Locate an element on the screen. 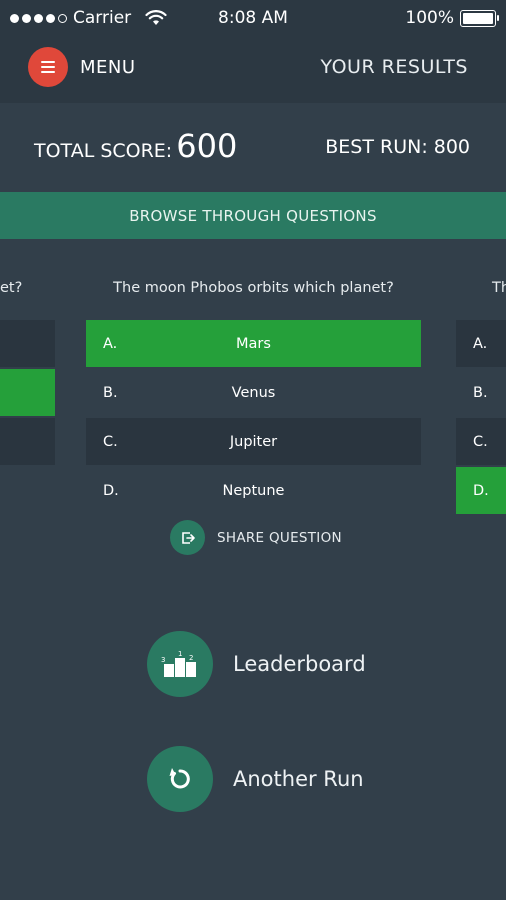 This screenshot has width=506, height=900. share-question-button: SHARE QUESTION is located at coordinates (256, 537).